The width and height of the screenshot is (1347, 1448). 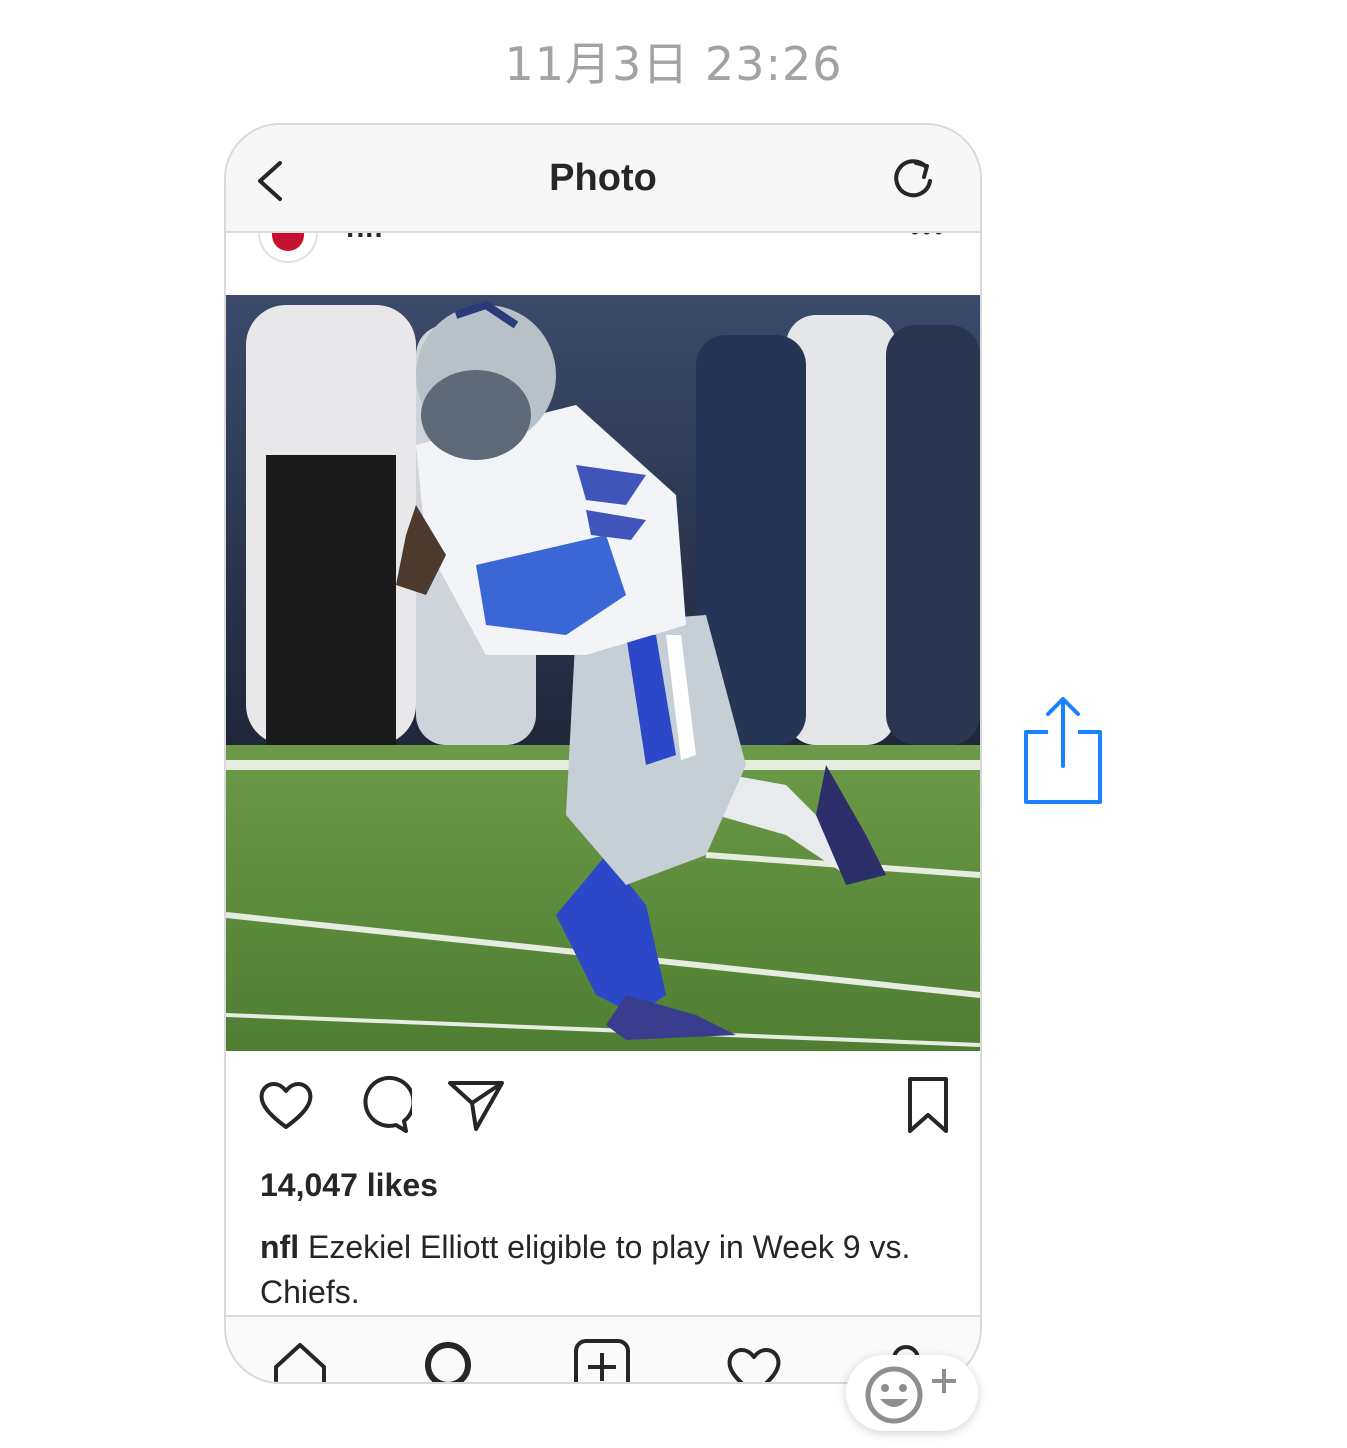 What do you see at coordinates (476, 1105) in the screenshot?
I see `send-icon` at bounding box center [476, 1105].